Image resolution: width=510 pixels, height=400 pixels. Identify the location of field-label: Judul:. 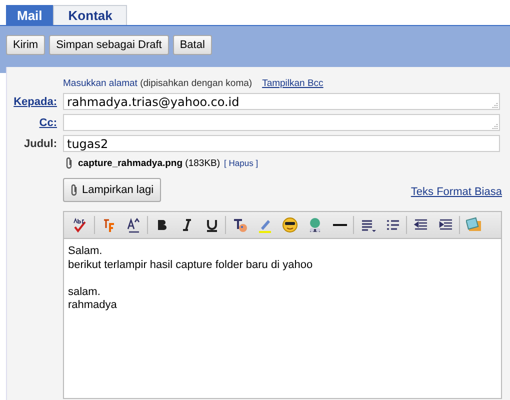
(40, 144).